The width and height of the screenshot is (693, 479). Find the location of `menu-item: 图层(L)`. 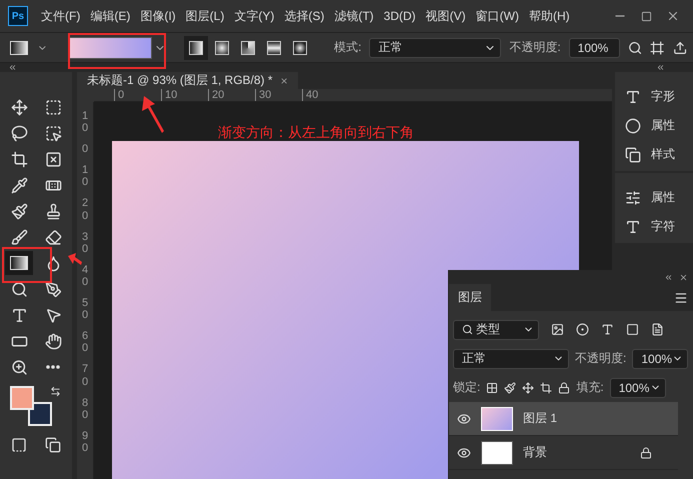

menu-item: 图层(L) is located at coordinates (205, 16).